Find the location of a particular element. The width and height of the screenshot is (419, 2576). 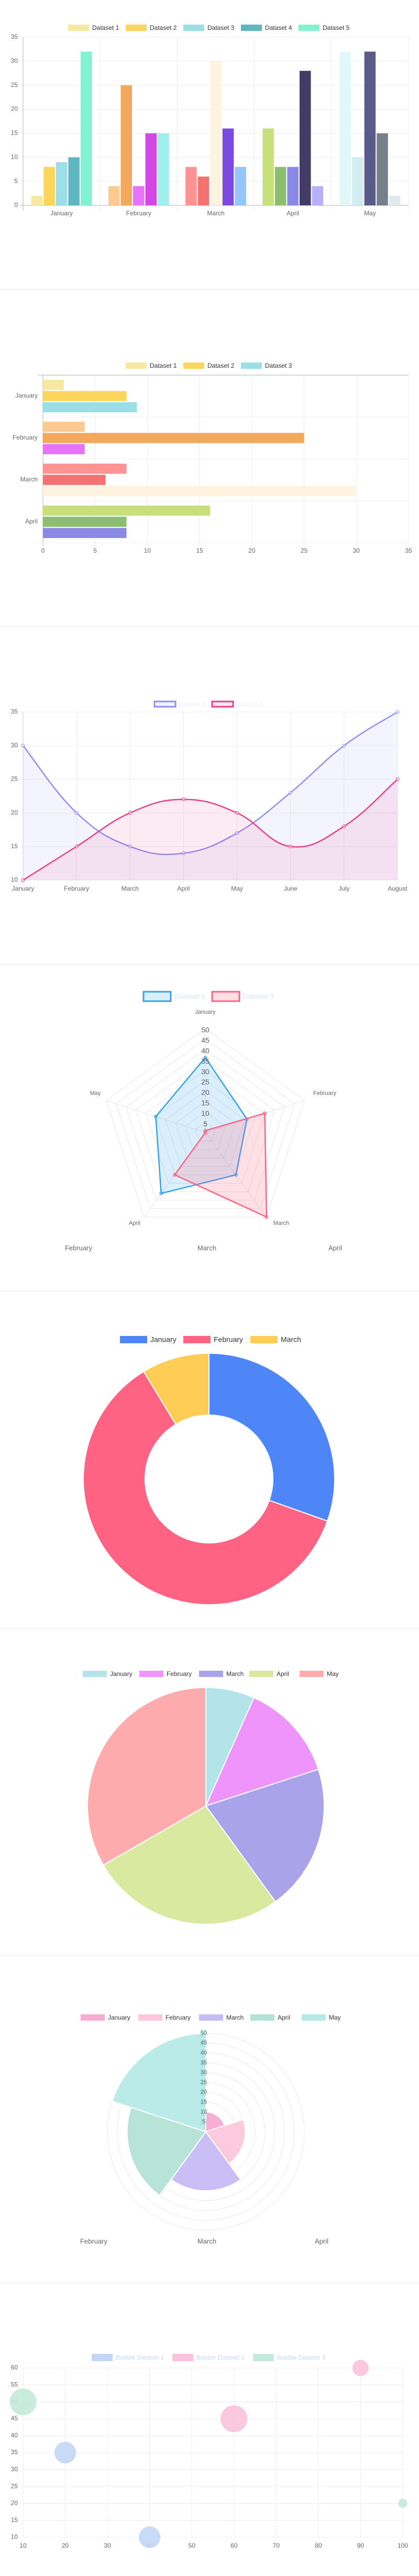

doughnut-chart: January February March is located at coordinates (209, 1470).